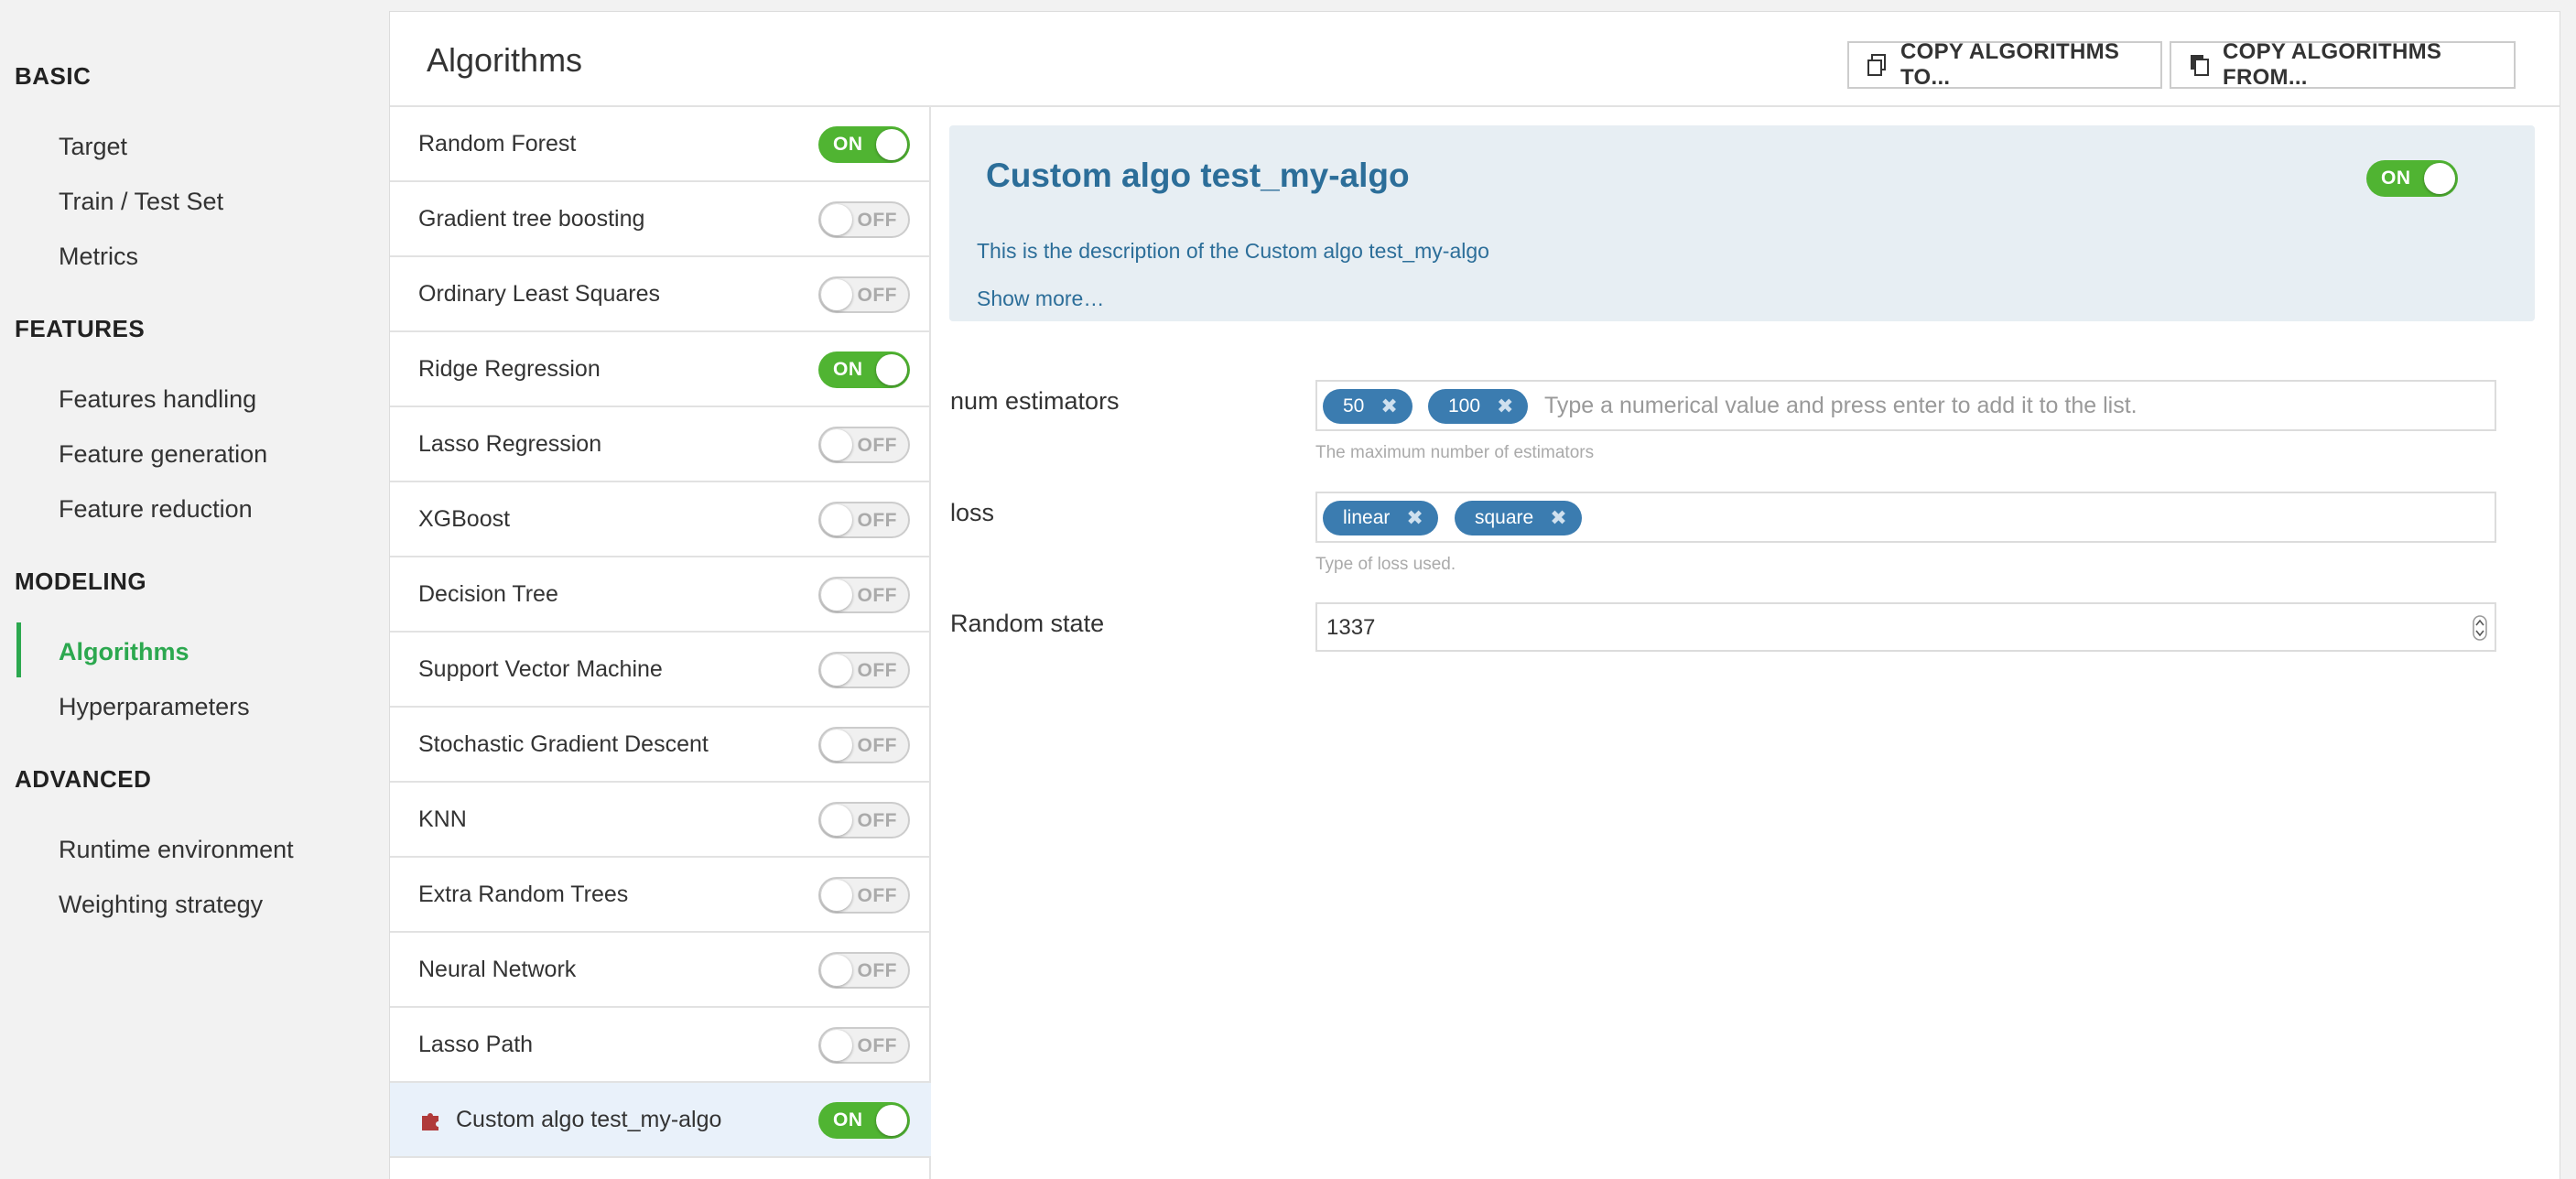 The width and height of the screenshot is (2576, 1179). What do you see at coordinates (509, 368) in the screenshot?
I see `algorithm-name: Ridge Regression` at bounding box center [509, 368].